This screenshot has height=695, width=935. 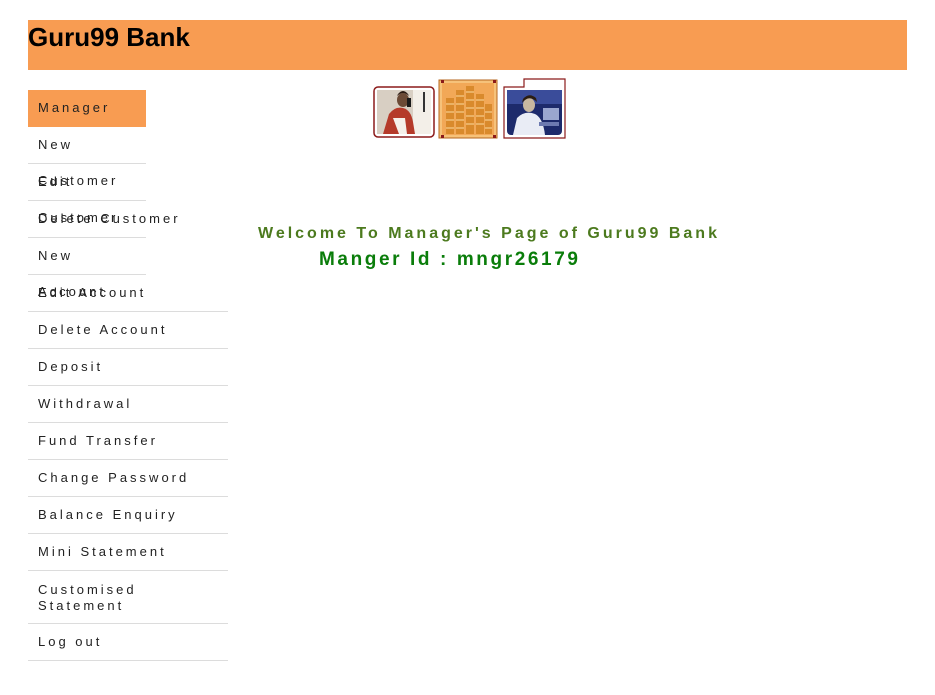 What do you see at coordinates (534, 108) in the screenshot?
I see `woman-at-computer-photo` at bounding box center [534, 108].